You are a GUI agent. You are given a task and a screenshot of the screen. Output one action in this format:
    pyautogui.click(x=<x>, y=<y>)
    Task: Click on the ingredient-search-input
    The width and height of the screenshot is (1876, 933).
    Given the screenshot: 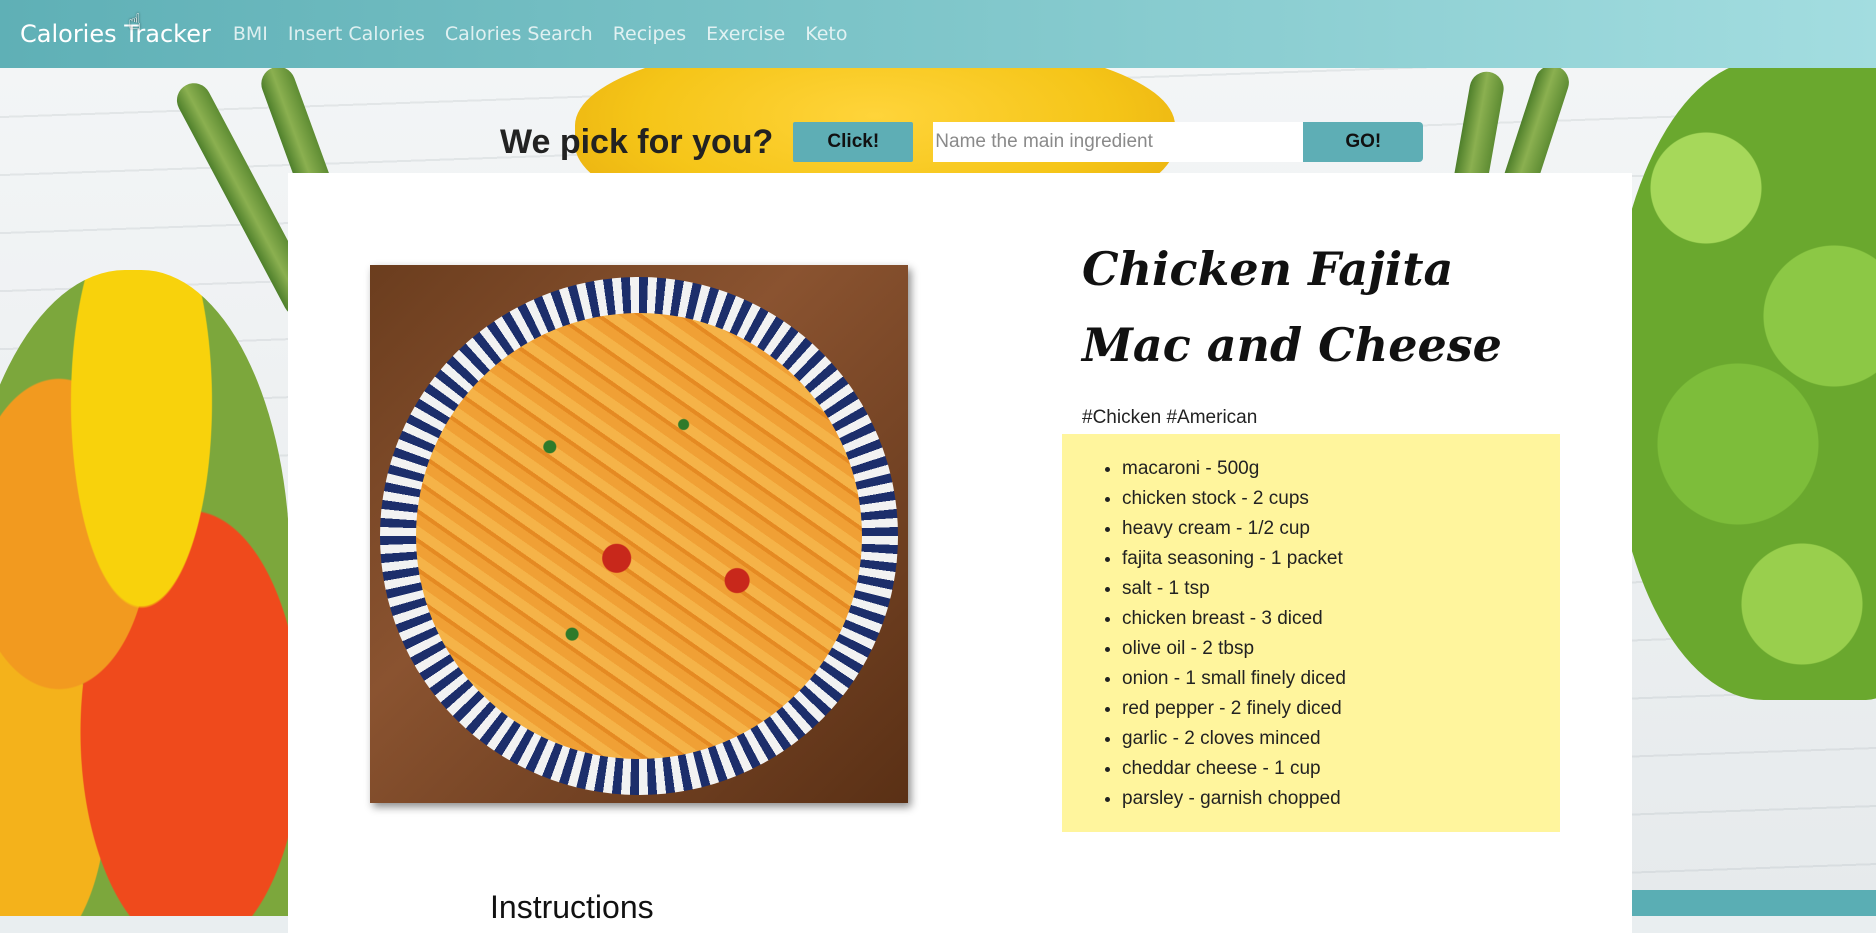 What is the action you would take?
    pyautogui.click(x=1118, y=142)
    